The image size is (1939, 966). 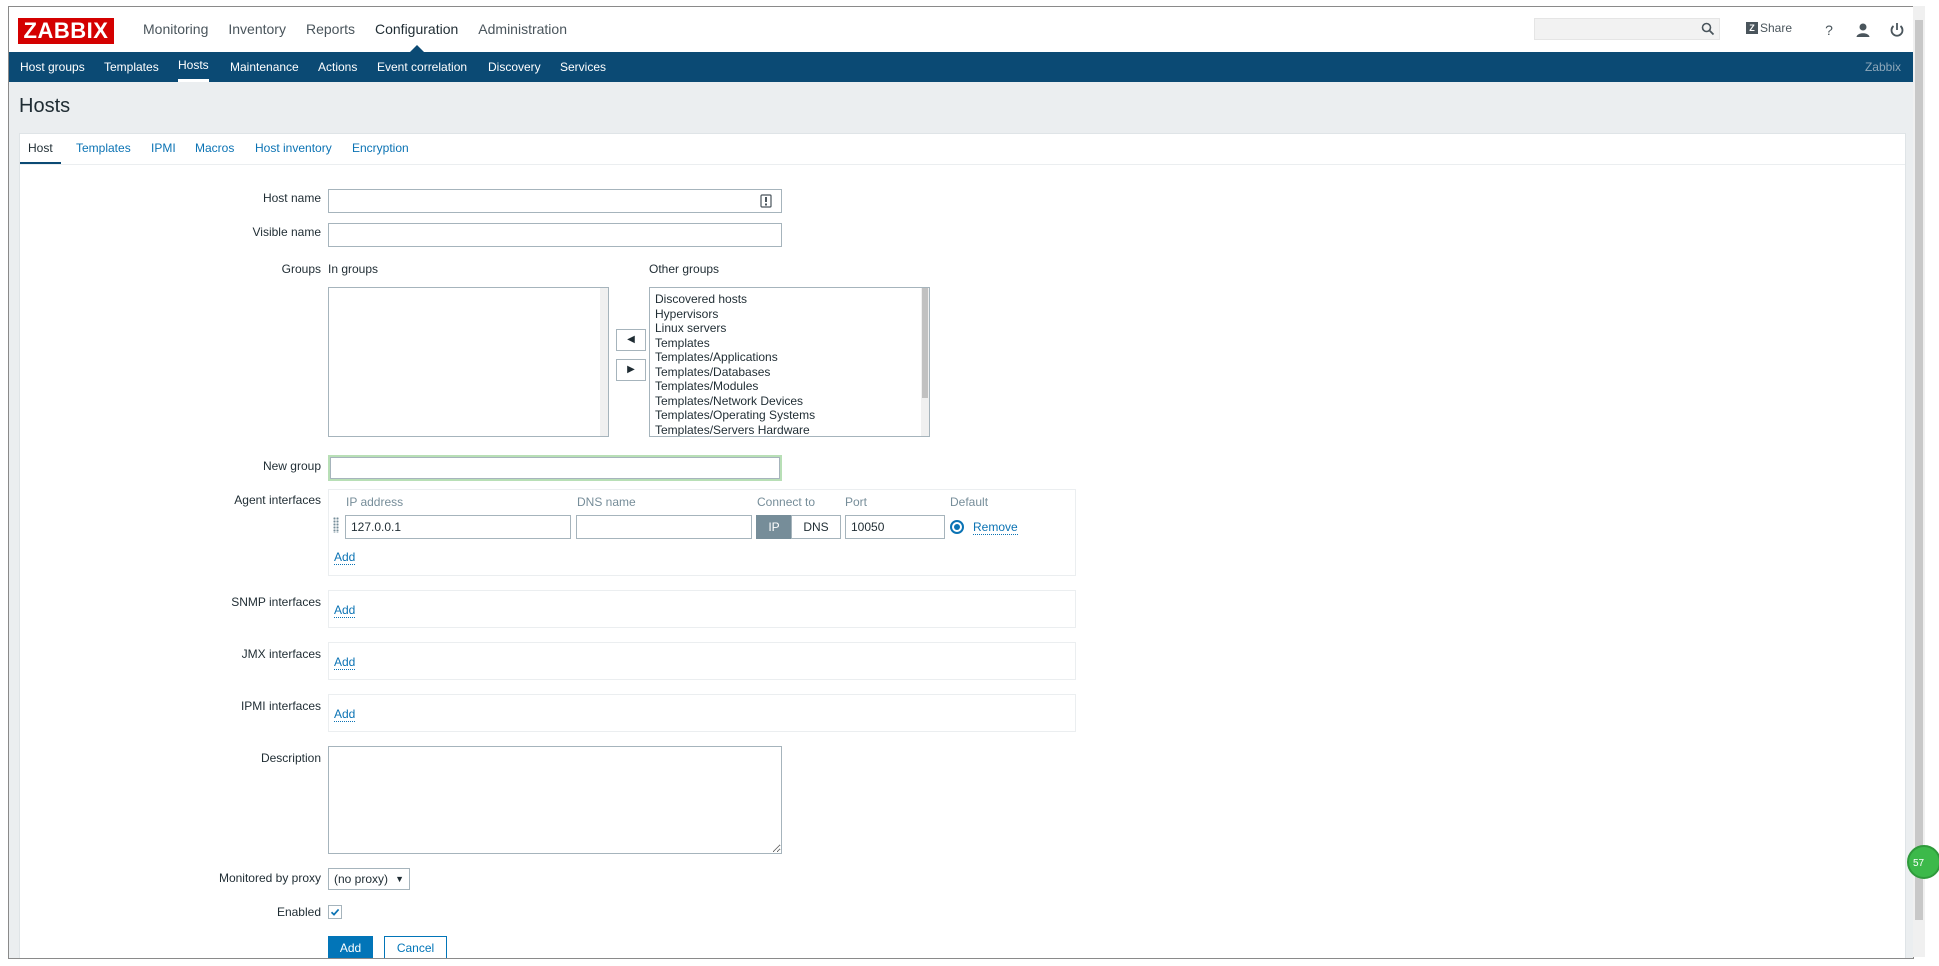 I want to click on host-name-input, so click(x=555, y=201).